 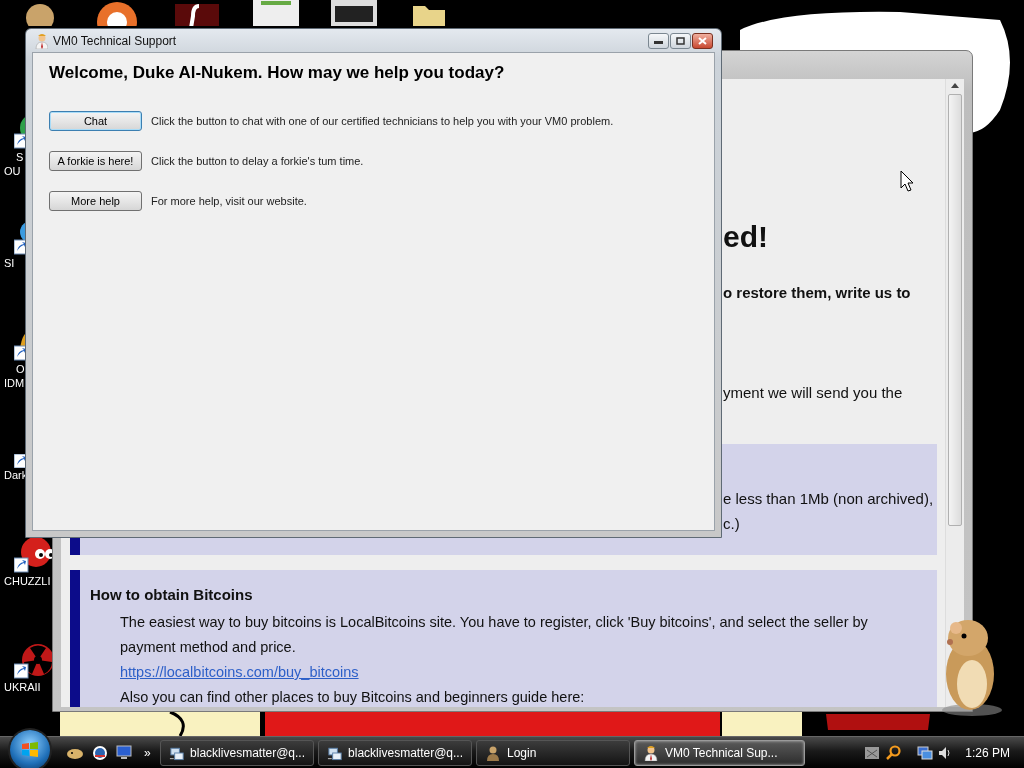 I want to click on desktop-icon-label: UKRAII, so click(x=20, y=687).